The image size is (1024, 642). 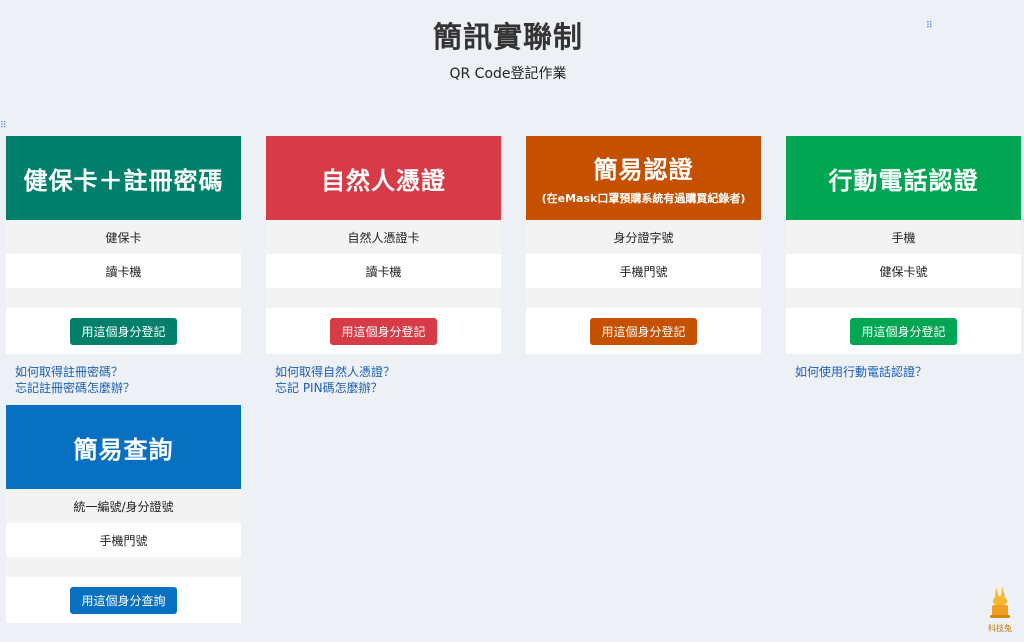 What do you see at coordinates (903, 271) in the screenshot?
I see `requirement-item: 健保卡號` at bounding box center [903, 271].